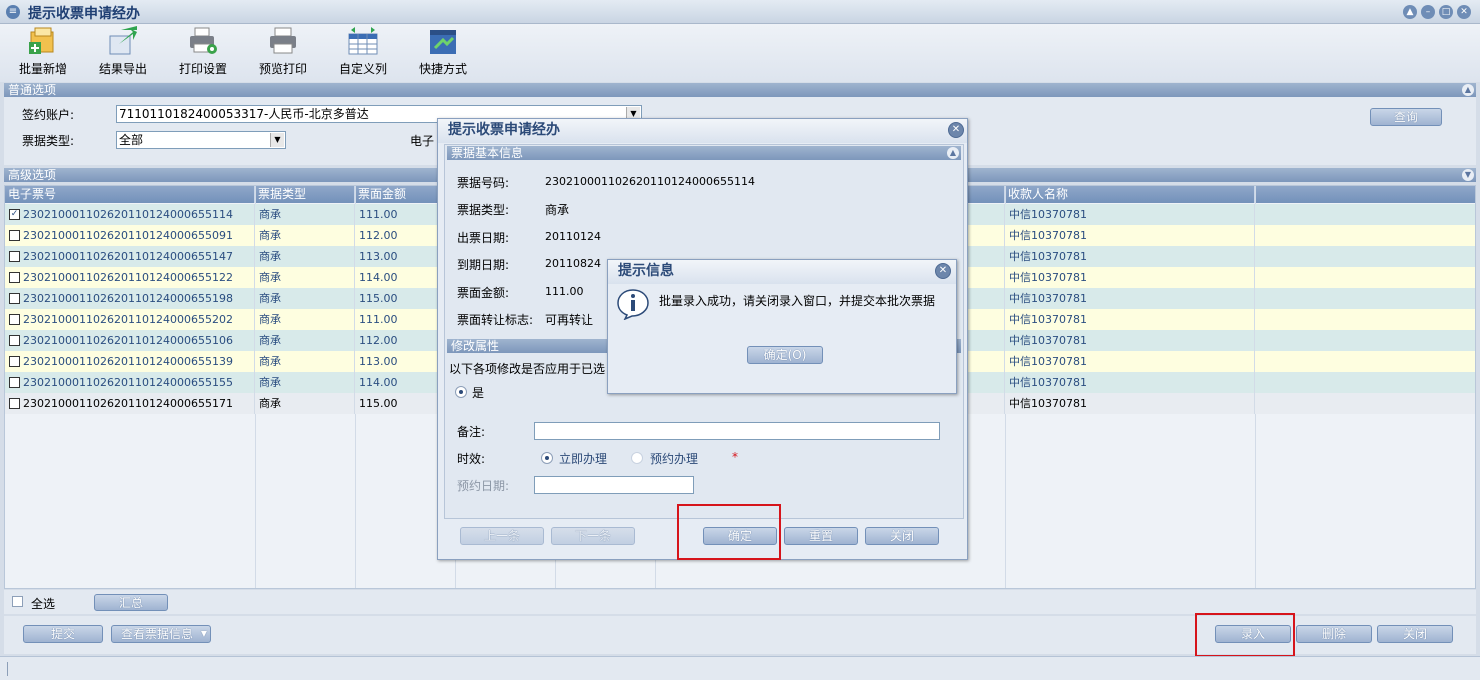  I want to click on print-preview-button: 预览打印, so click(283, 53).